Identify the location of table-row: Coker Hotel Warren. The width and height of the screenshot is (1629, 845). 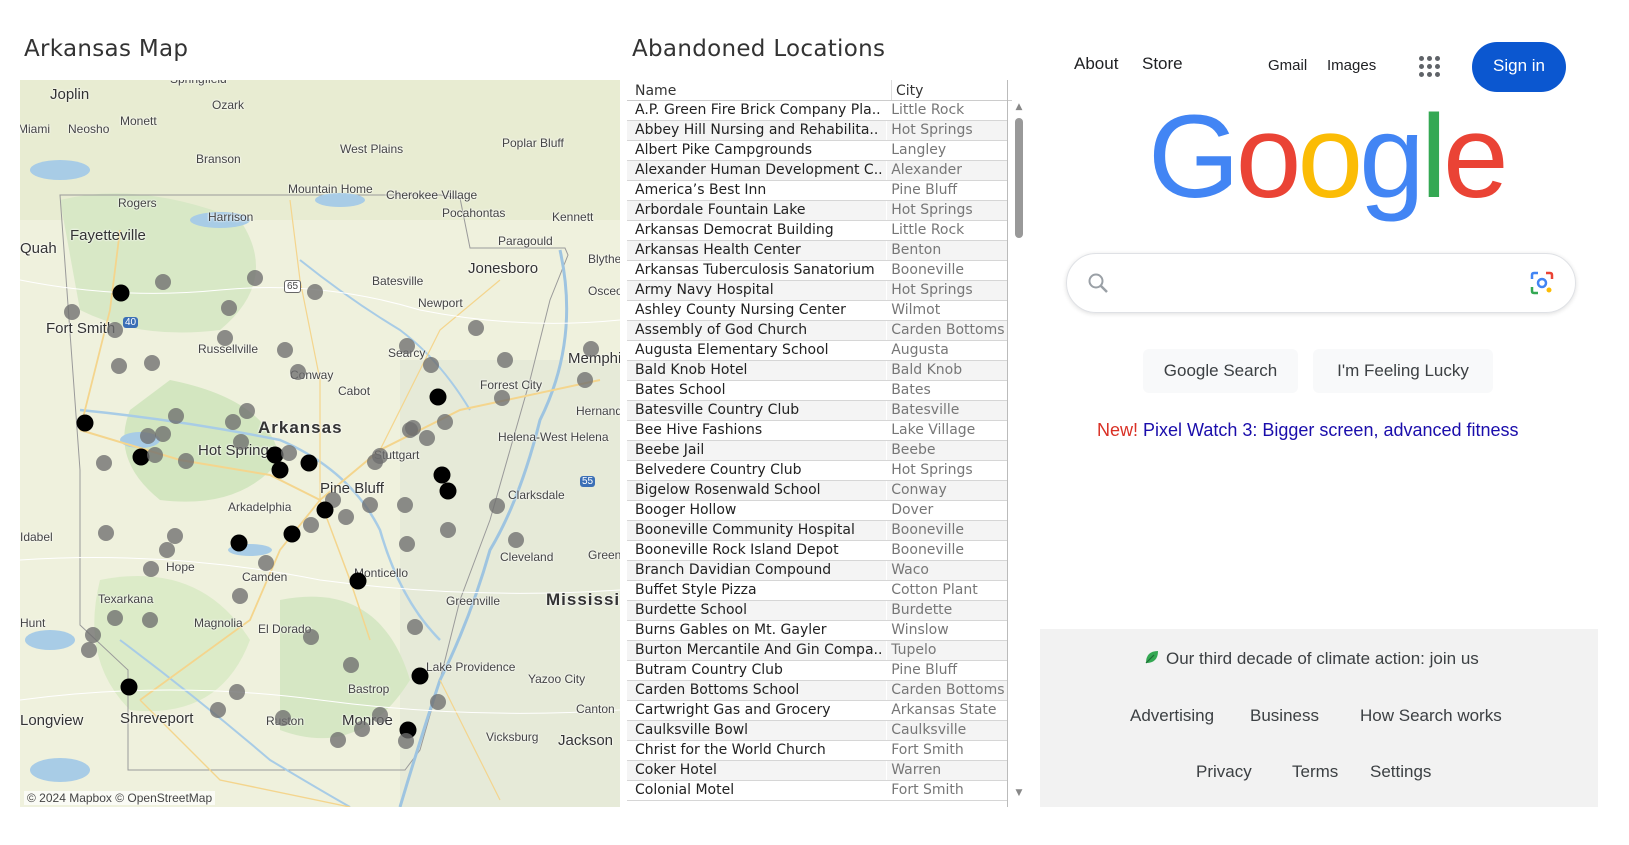
(817, 771).